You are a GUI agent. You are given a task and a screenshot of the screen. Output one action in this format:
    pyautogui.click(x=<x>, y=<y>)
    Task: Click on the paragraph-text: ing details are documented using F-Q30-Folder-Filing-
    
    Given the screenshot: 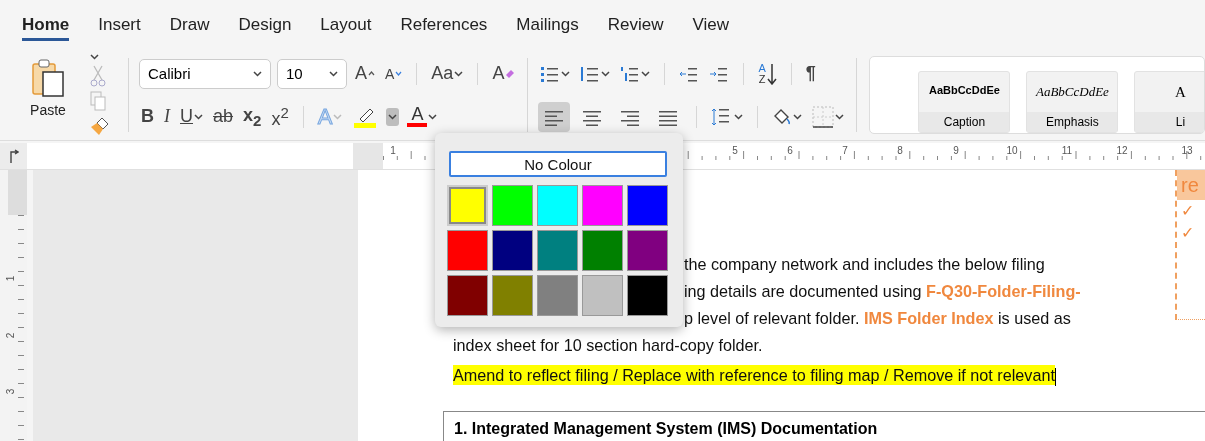 What is the action you would take?
    pyautogui.click(x=882, y=291)
    